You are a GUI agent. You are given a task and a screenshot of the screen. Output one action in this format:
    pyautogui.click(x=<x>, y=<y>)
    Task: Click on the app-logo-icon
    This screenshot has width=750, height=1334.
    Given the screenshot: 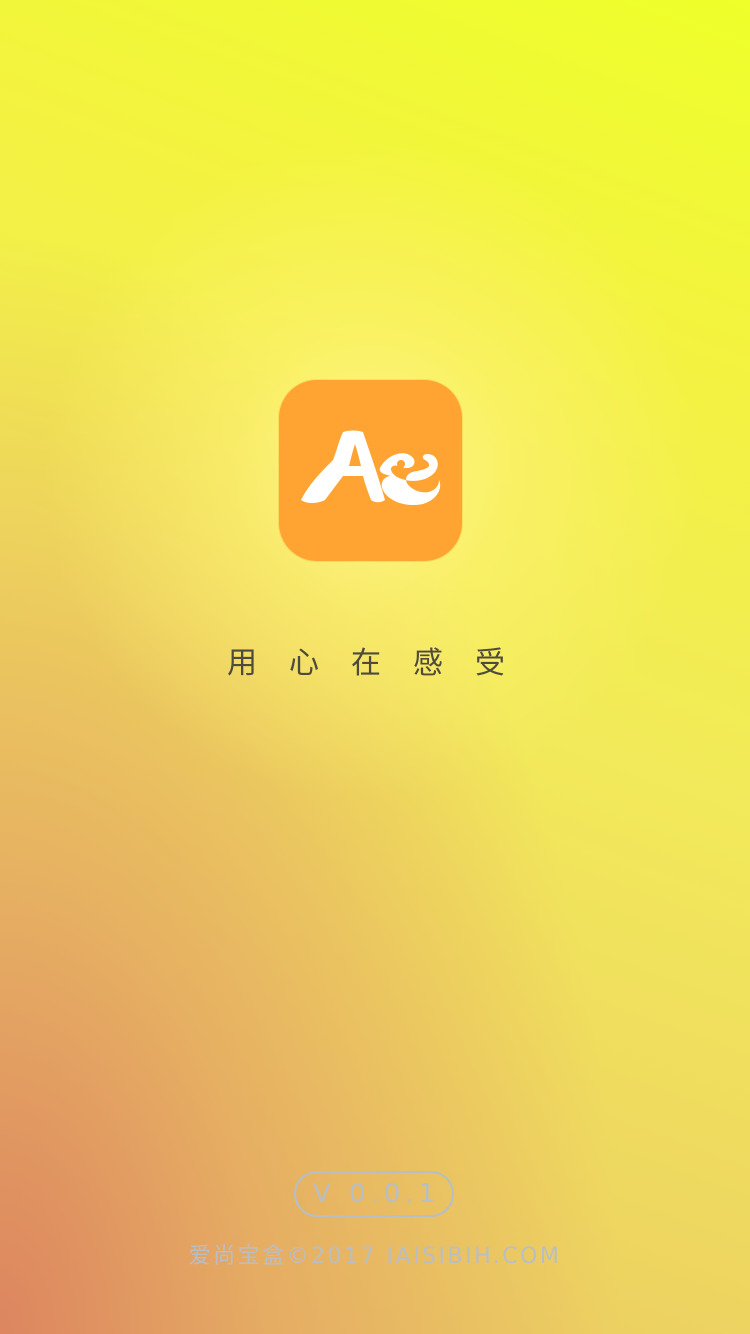 What is the action you would take?
    pyautogui.click(x=370, y=470)
    